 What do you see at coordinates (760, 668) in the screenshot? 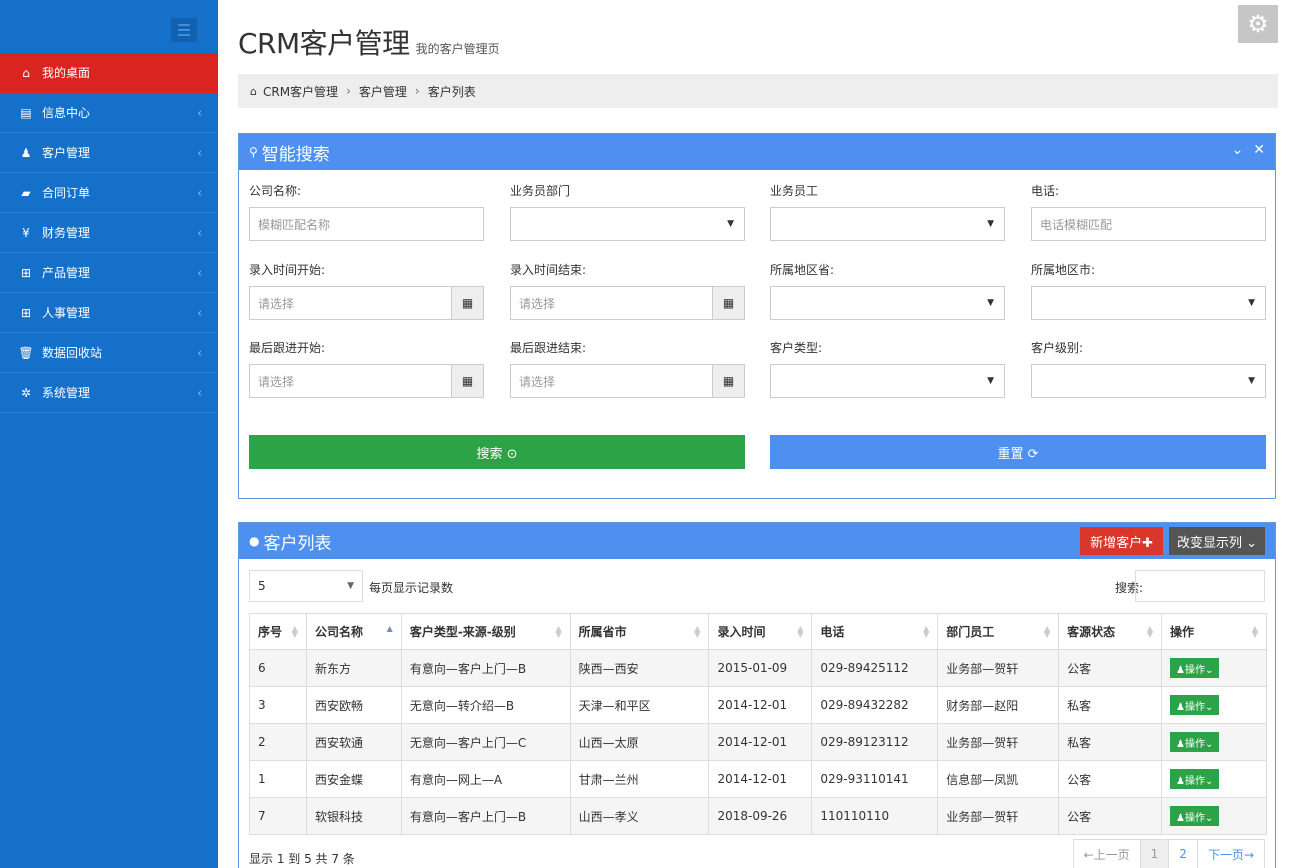
I see `table-cell: 2015-01-09` at bounding box center [760, 668].